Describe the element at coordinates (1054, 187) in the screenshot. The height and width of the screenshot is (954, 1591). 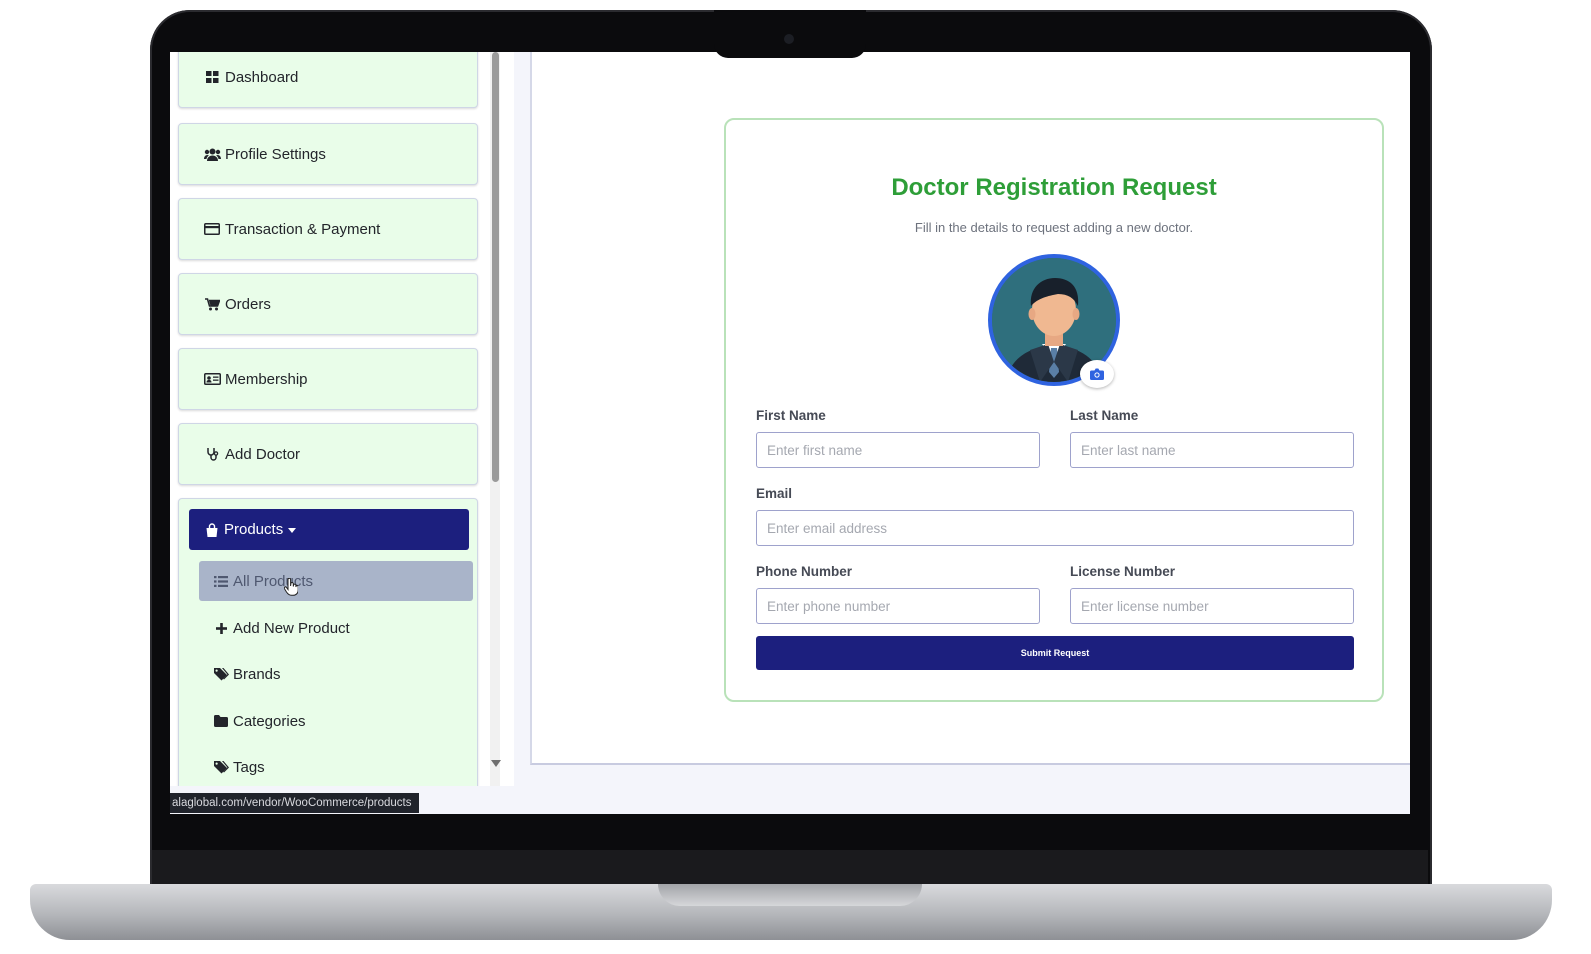
I see `form-title: Doctor Registration Request` at that location.